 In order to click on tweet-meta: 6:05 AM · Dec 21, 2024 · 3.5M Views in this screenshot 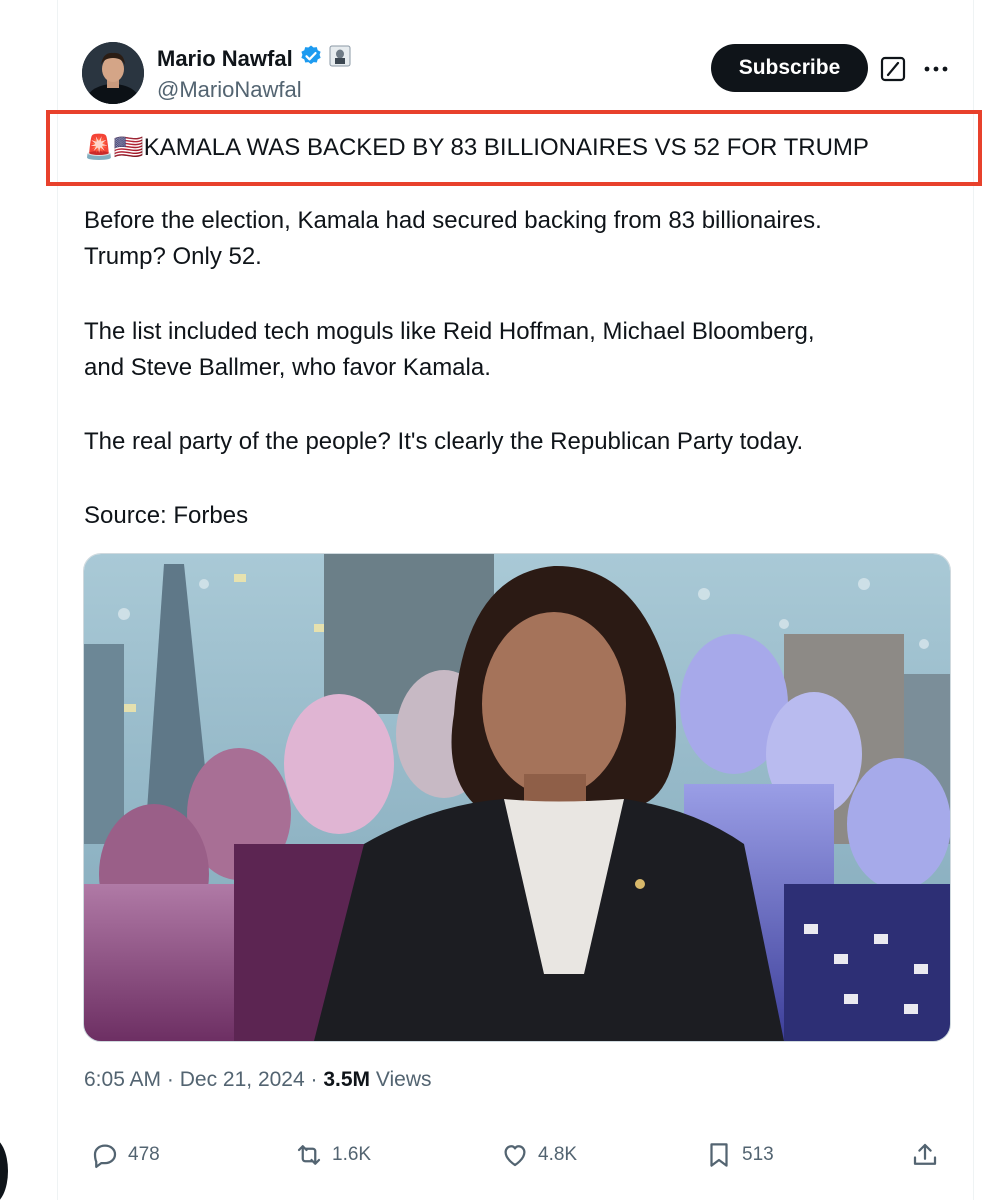, I will do `click(258, 1080)`.